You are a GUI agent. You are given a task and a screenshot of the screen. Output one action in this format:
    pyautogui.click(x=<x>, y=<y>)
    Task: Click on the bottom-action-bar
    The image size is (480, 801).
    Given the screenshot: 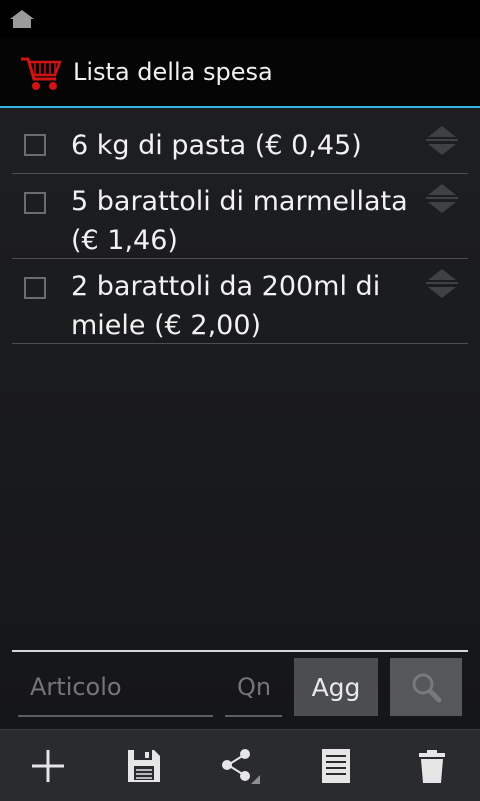 What is the action you would take?
    pyautogui.click(x=240, y=765)
    